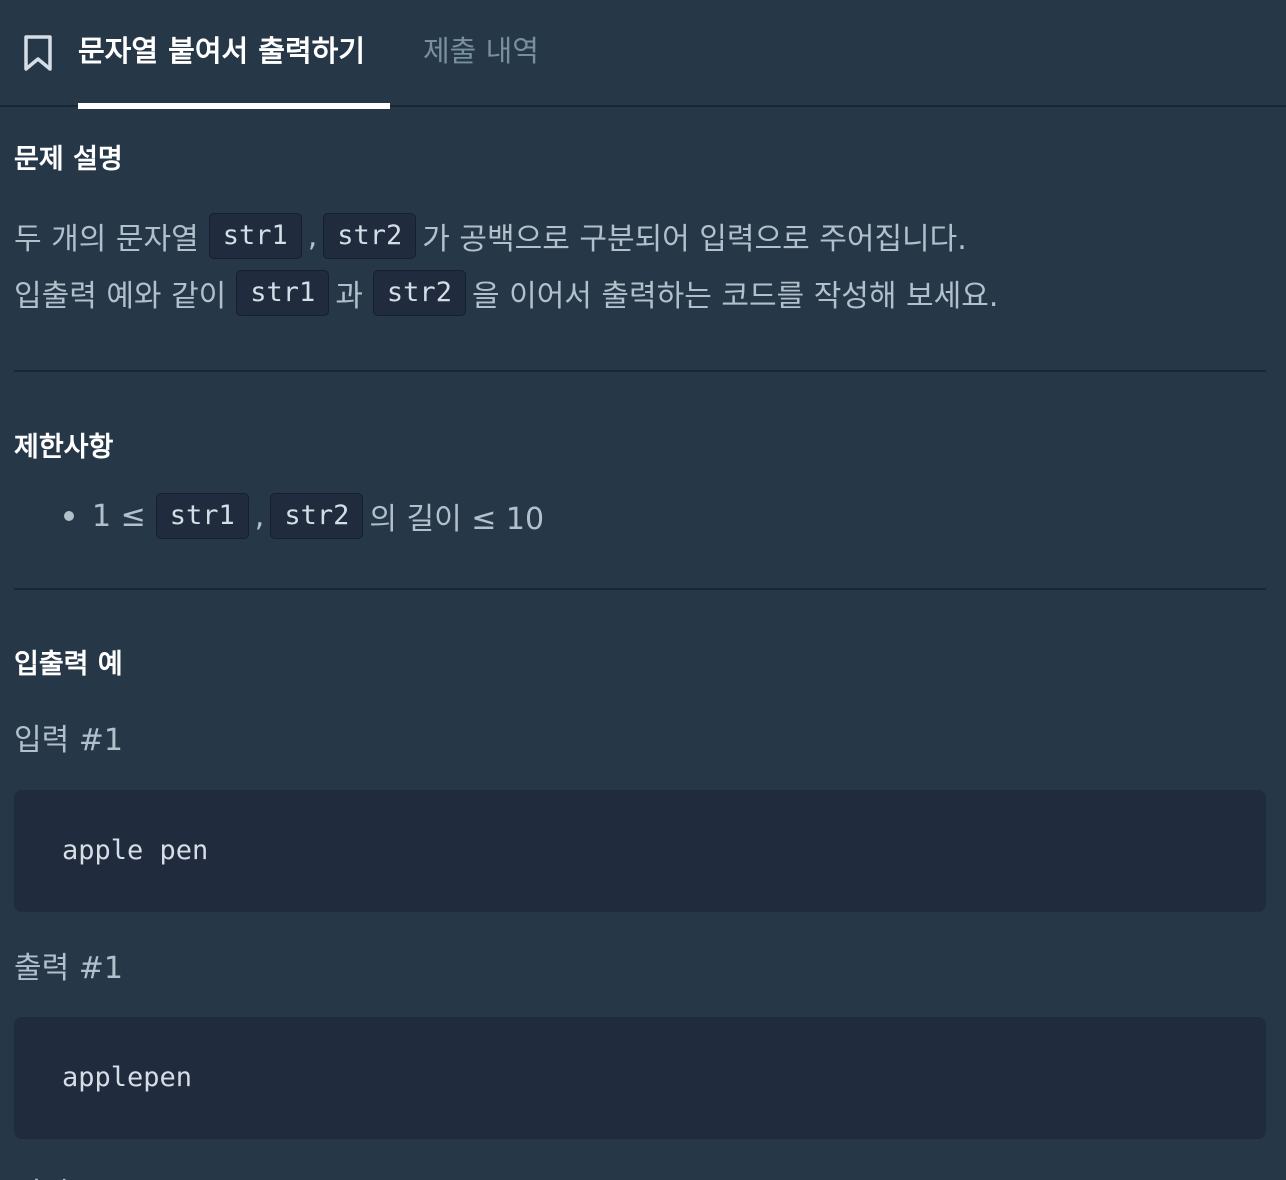 This screenshot has height=1180, width=1286. I want to click on text: 의 길이 ≤ 10, so click(457, 519).